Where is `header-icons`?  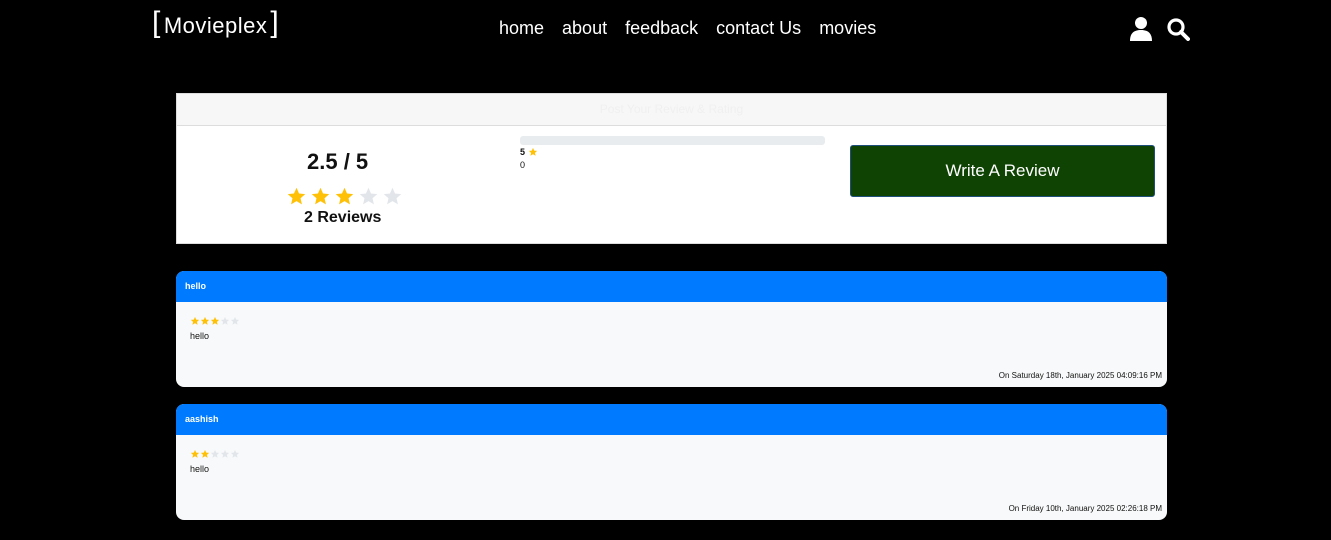 header-icons is located at coordinates (1160, 29).